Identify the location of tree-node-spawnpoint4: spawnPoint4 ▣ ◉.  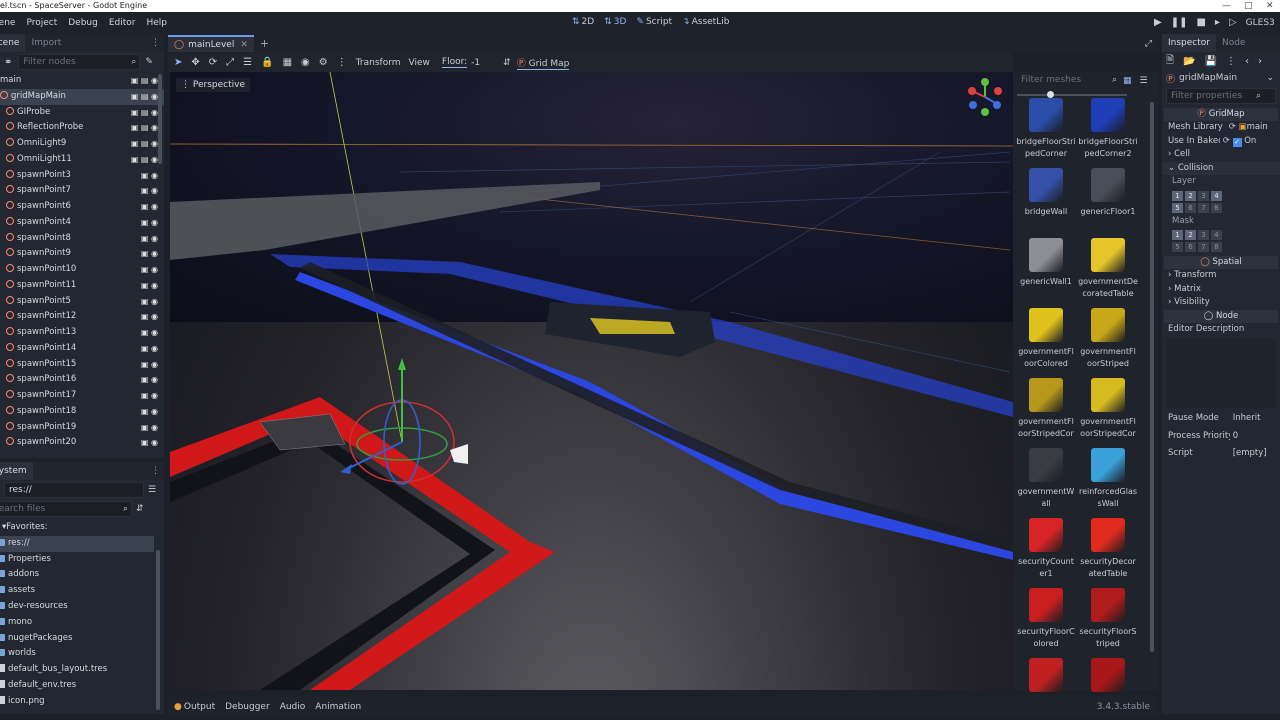
(82, 223).